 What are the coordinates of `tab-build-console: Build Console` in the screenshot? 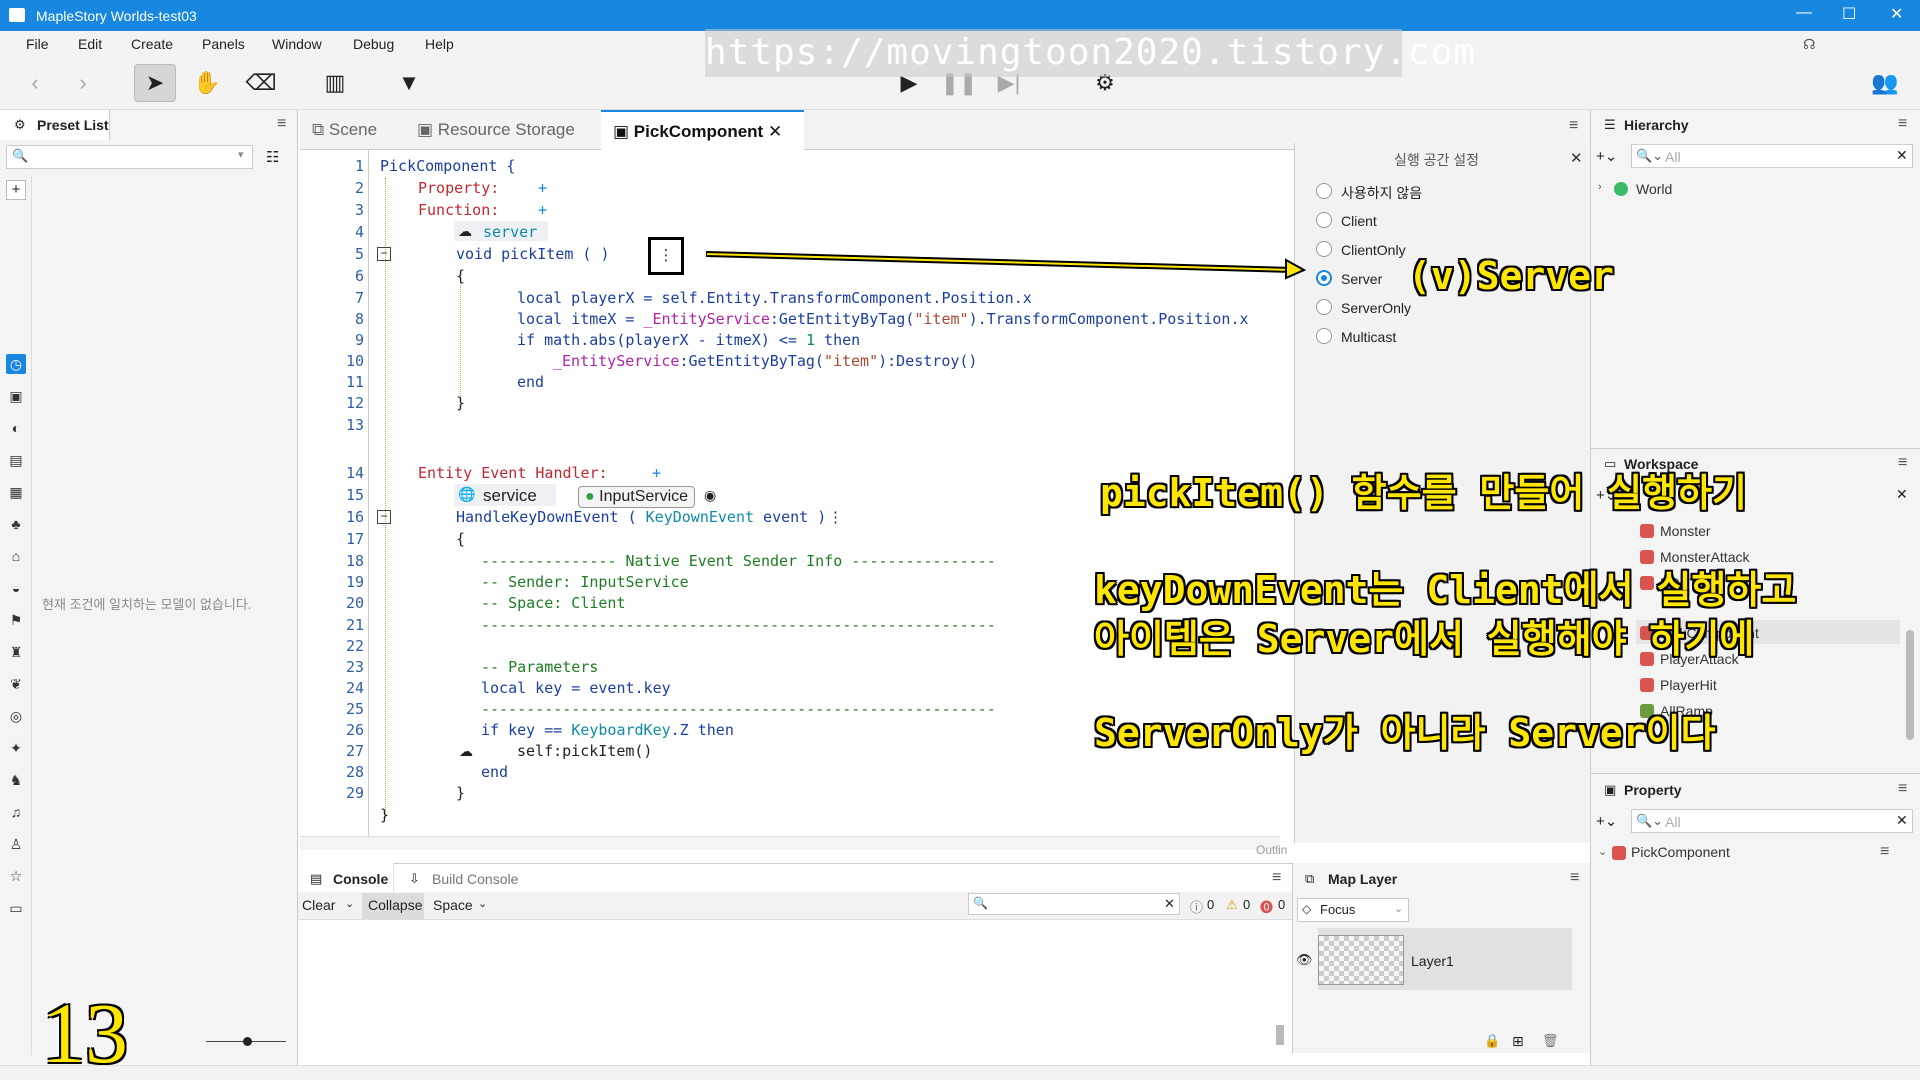 It's located at (475, 879).